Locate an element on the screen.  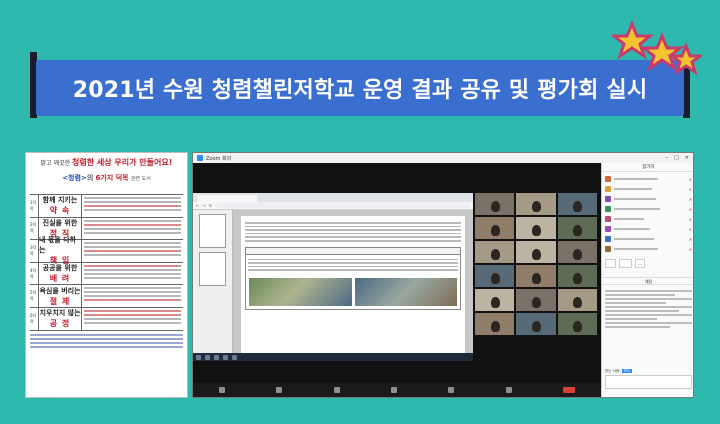
poster-row: 1덕목 함께 지키는 약 속 is located at coordinates (106, 206).